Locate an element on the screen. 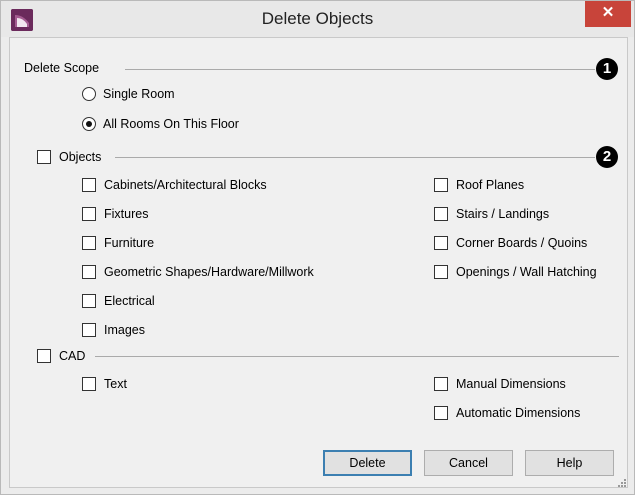 This screenshot has height=495, width=635. window-title: Delete Objects is located at coordinates (317, 18).